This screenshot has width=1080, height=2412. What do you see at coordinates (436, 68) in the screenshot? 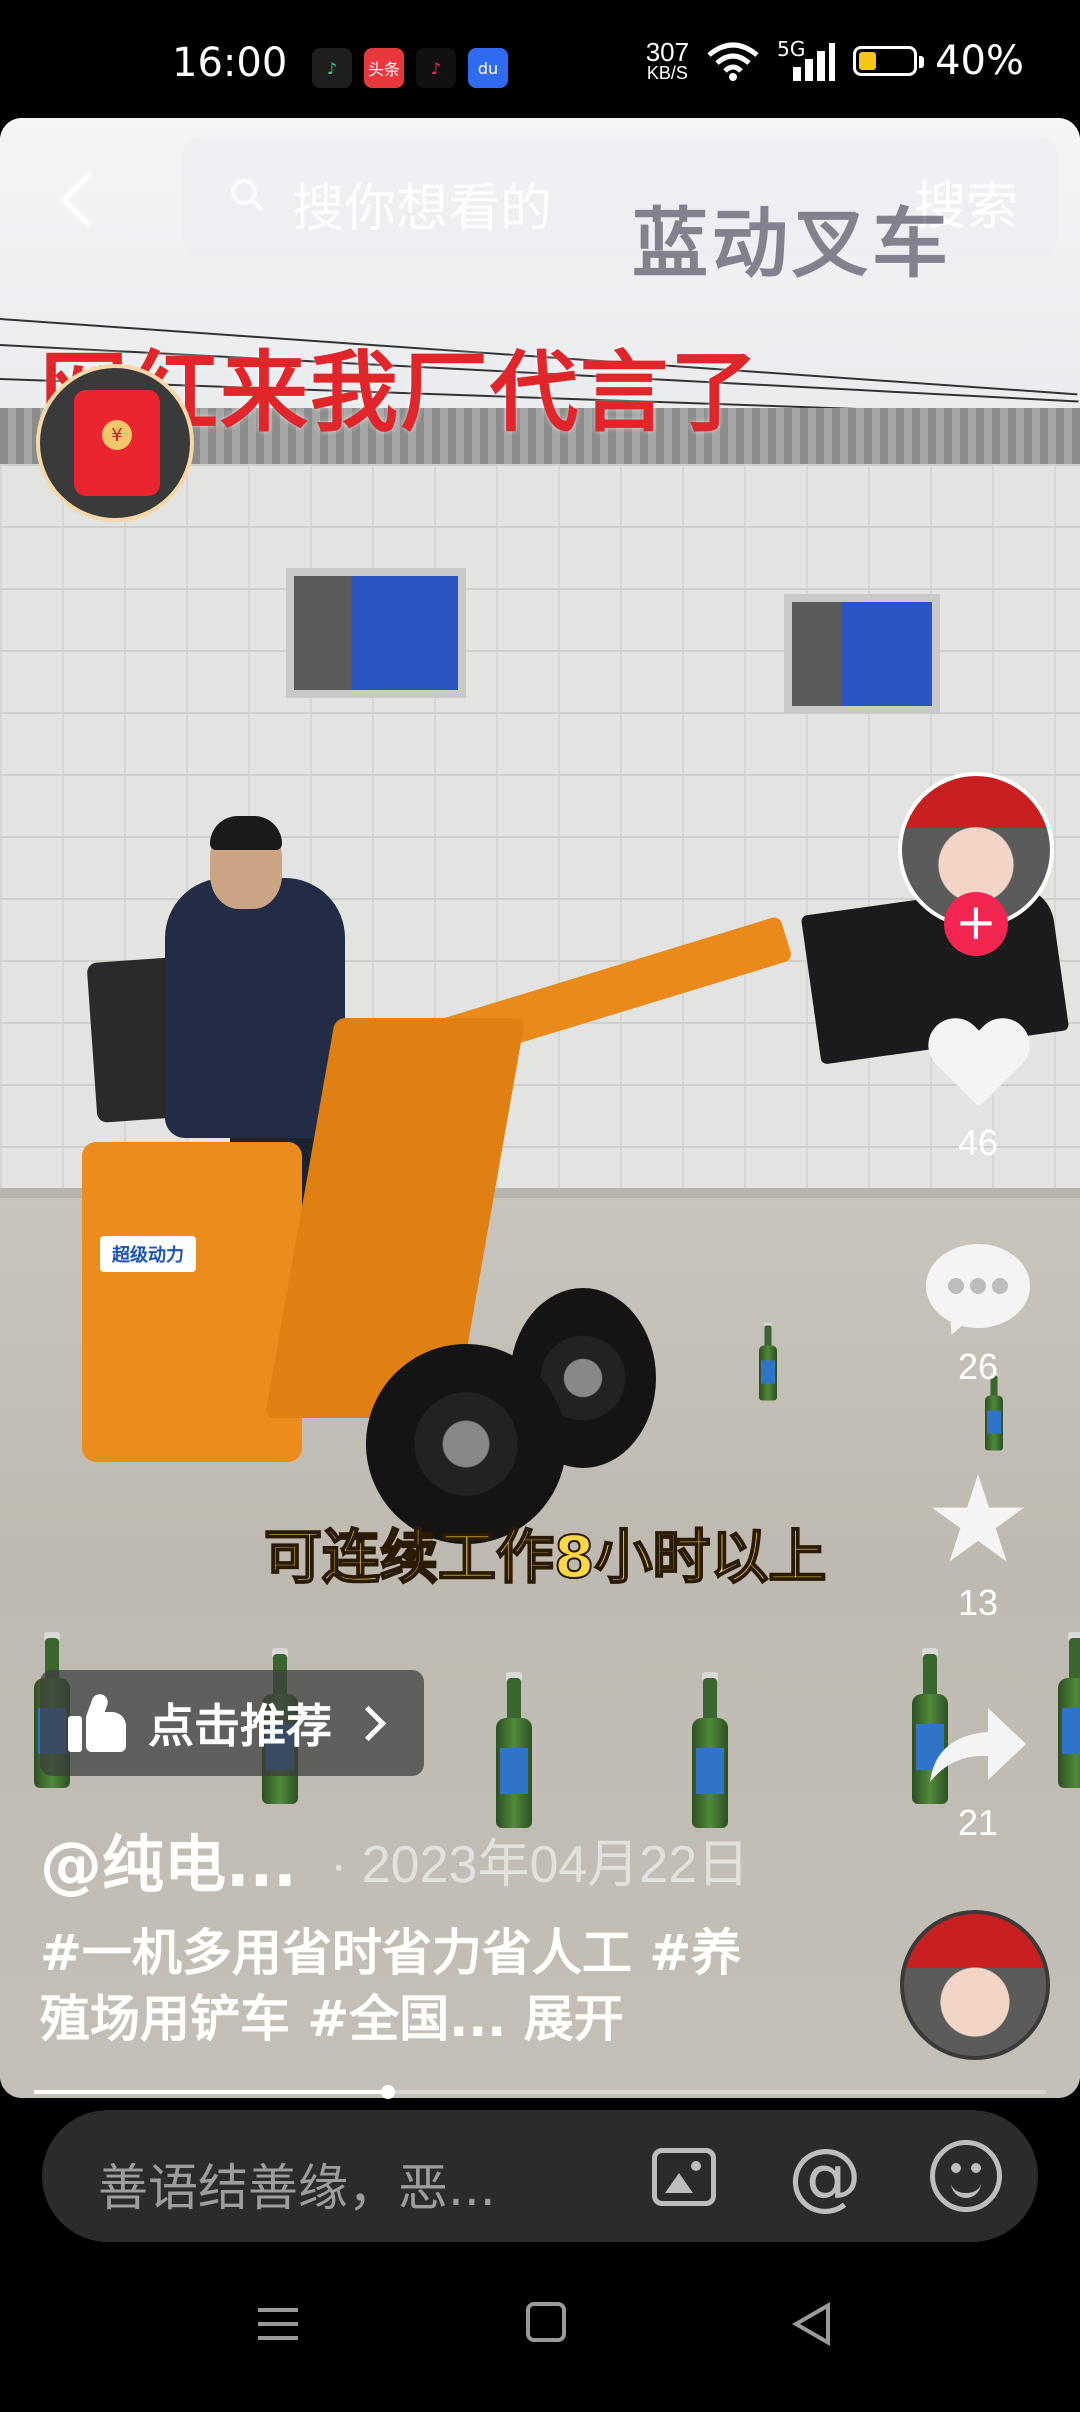
I see `douyin-icon: ♪` at bounding box center [436, 68].